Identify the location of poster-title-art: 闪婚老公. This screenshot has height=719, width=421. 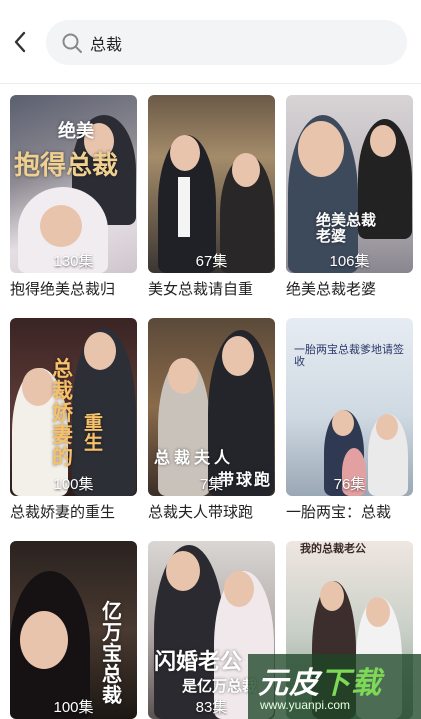
(198, 662).